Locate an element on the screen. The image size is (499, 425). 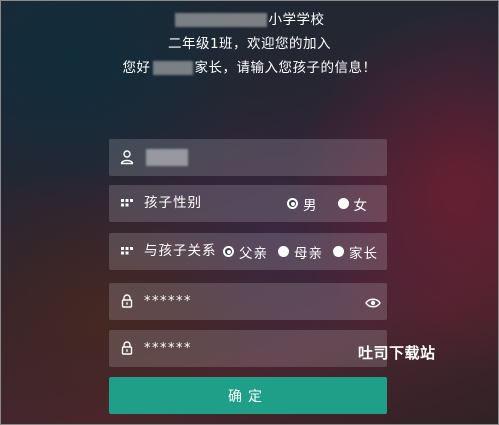
relation-radio-group: 父亲 母亲 家长 is located at coordinates (300, 251).